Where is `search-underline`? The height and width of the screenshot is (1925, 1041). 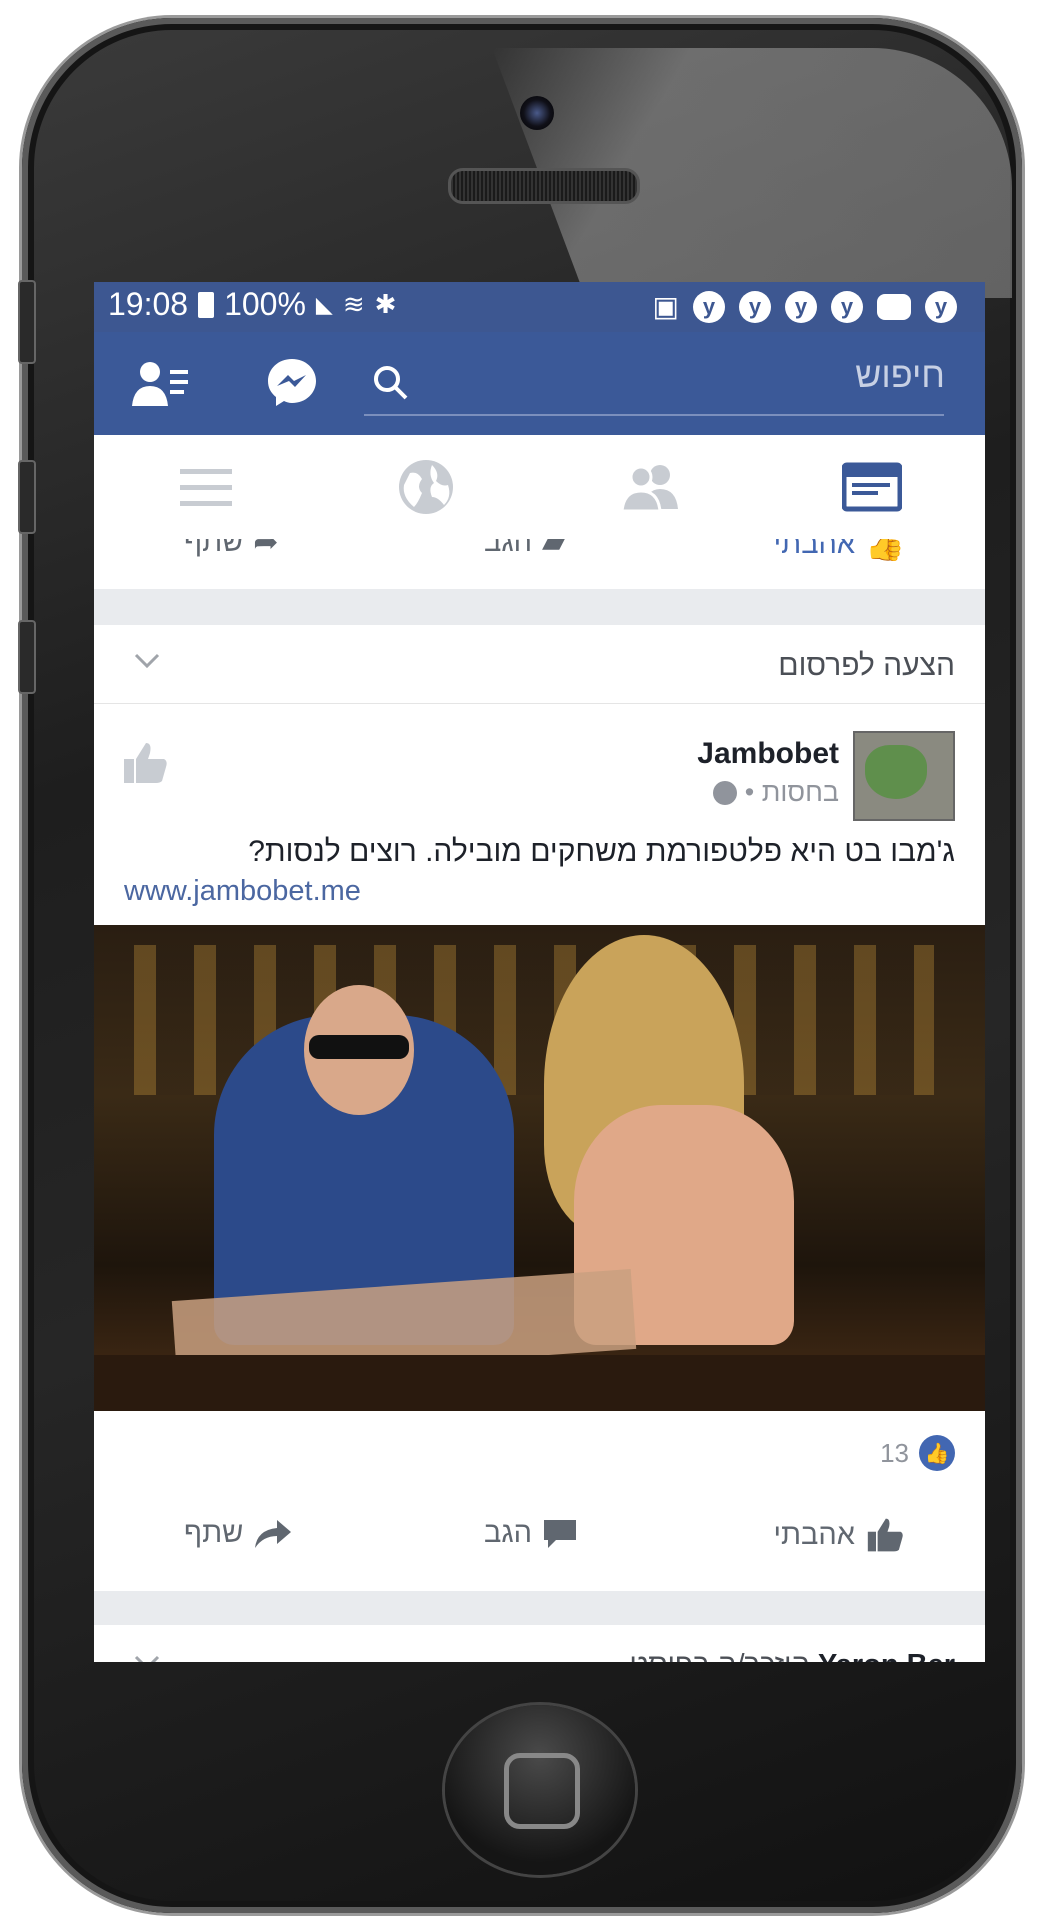 search-underline is located at coordinates (654, 415).